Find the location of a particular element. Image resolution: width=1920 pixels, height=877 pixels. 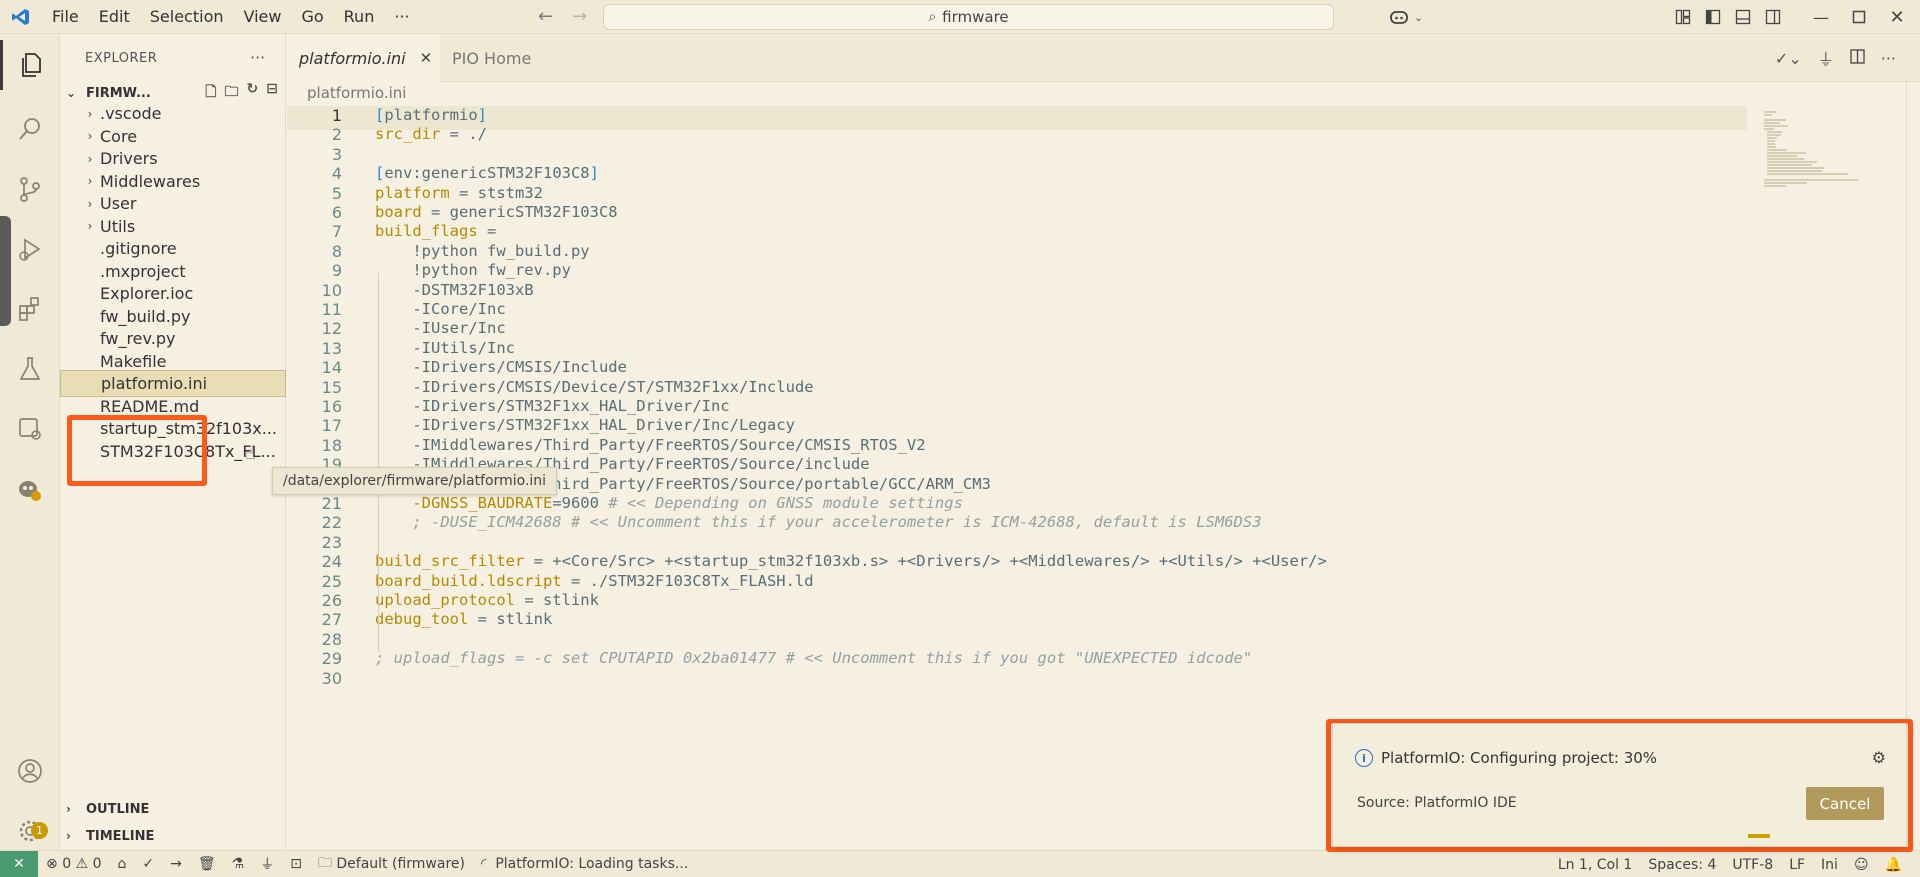

run-debug-icon is located at coordinates (30, 249).